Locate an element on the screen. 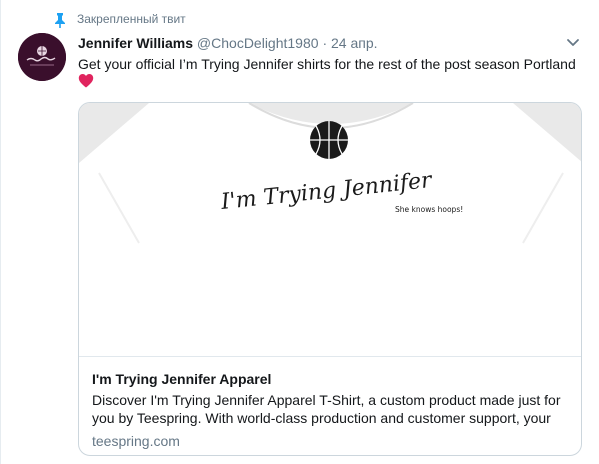  pinned-label: Закрепленный твит is located at coordinates (131, 19).